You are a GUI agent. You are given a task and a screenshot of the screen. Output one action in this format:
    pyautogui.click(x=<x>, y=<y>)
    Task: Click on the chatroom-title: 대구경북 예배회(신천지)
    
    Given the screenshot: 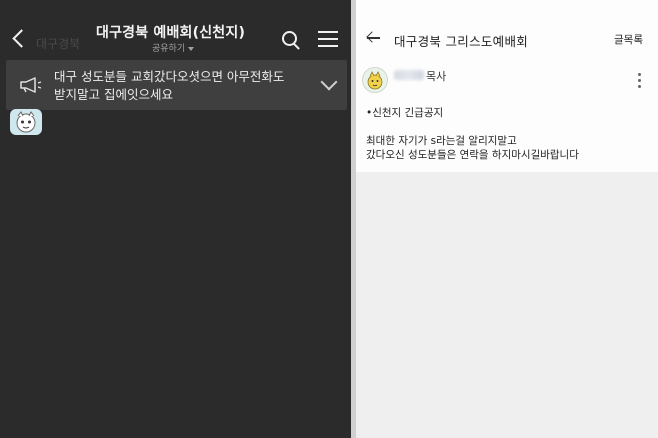 What is the action you would take?
    pyautogui.click(x=171, y=33)
    